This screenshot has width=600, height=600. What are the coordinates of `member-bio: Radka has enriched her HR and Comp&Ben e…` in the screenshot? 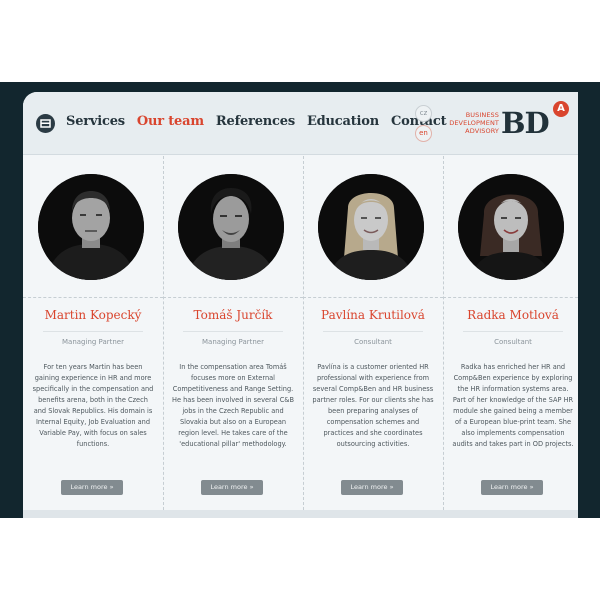 It's located at (513, 405).